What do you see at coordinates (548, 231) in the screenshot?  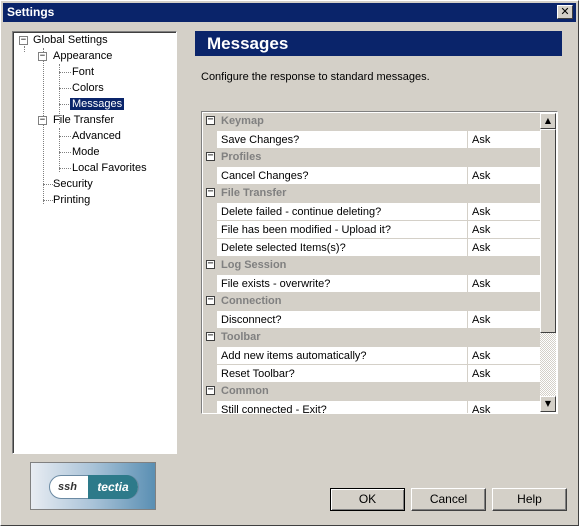 I see `scrollbar-thumb` at bounding box center [548, 231].